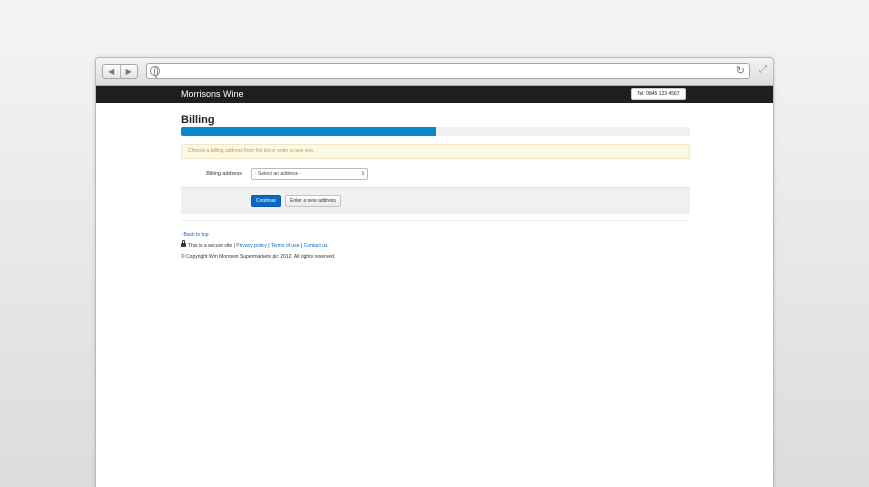 The height and width of the screenshot is (487, 869). What do you see at coordinates (435, 235) in the screenshot?
I see `back-to-top-line: ↑Back to top` at bounding box center [435, 235].